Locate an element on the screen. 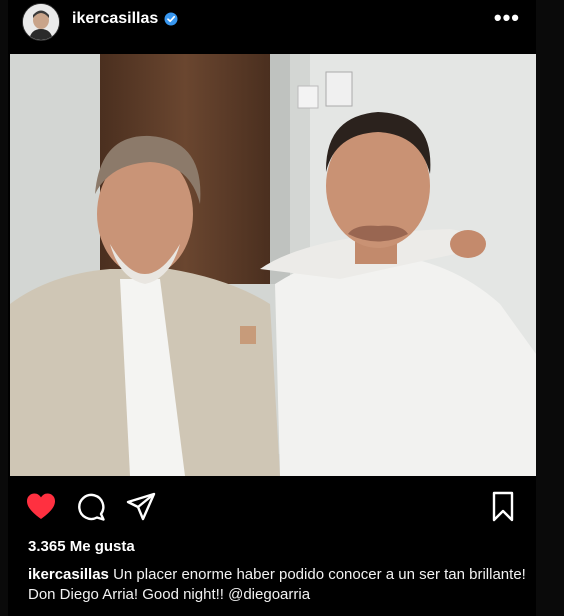 This screenshot has height=616, width=564. heart-filled-icon is located at coordinates (41, 507).